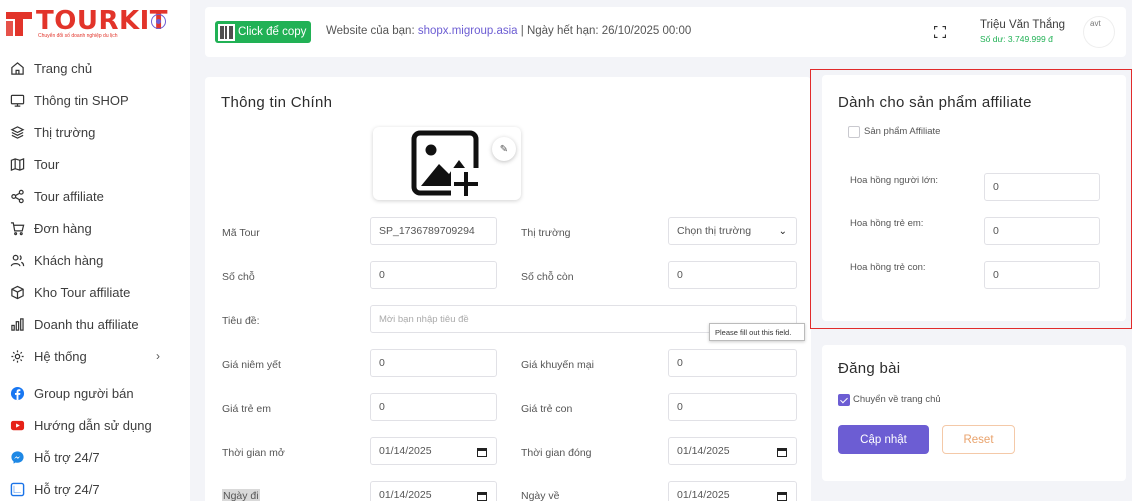 Image resolution: width=1132 pixels, height=501 pixels. What do you see at coordinates (158, 21) in the screenshot?
I see `sidebar-toggle-icon` at bounding box center [158, 21].